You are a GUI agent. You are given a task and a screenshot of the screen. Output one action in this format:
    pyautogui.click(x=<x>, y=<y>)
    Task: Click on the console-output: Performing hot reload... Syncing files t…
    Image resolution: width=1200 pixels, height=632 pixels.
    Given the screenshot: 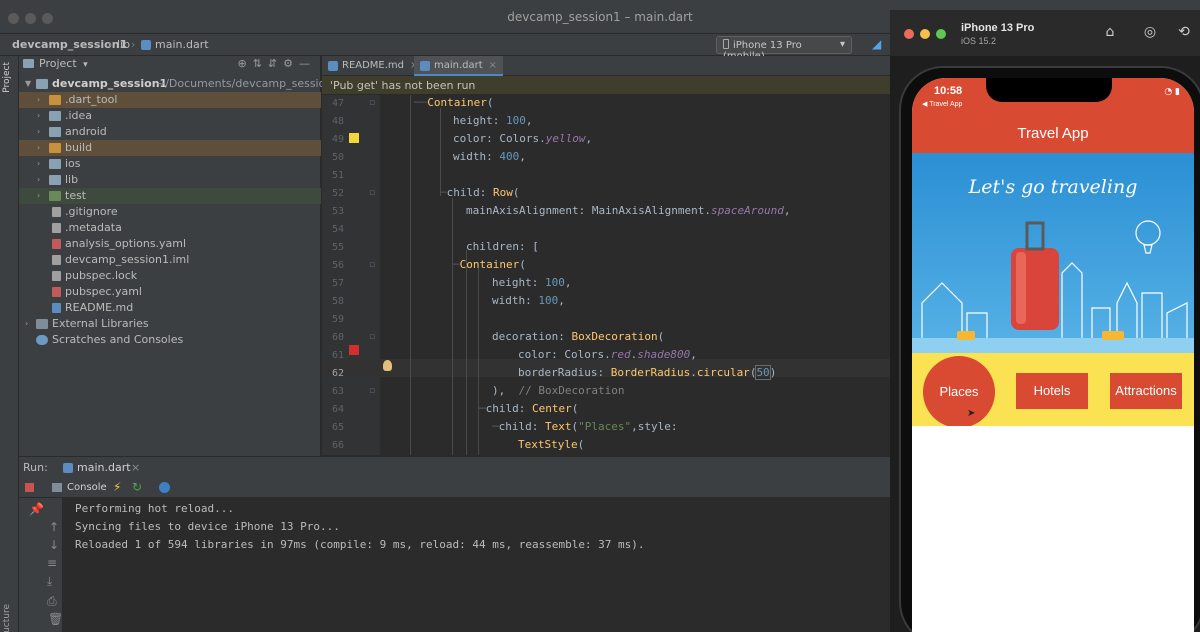 What is the action you would take?
    pyautogui.click(x=482, y=565)
    